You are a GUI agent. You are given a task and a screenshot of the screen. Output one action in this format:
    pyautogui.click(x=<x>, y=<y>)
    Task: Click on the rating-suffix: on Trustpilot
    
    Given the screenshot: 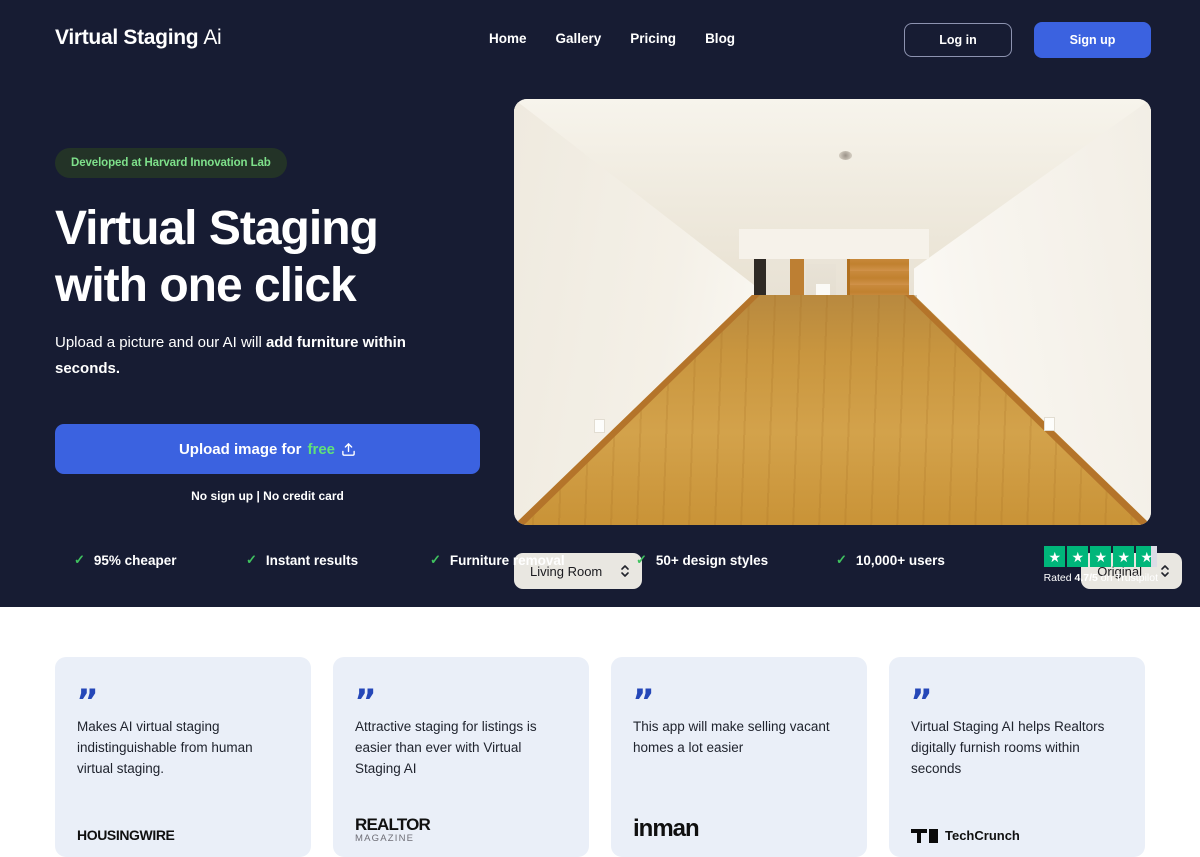 What is the action you would take?
    pyautogui.click(x=1127, y=578)
    